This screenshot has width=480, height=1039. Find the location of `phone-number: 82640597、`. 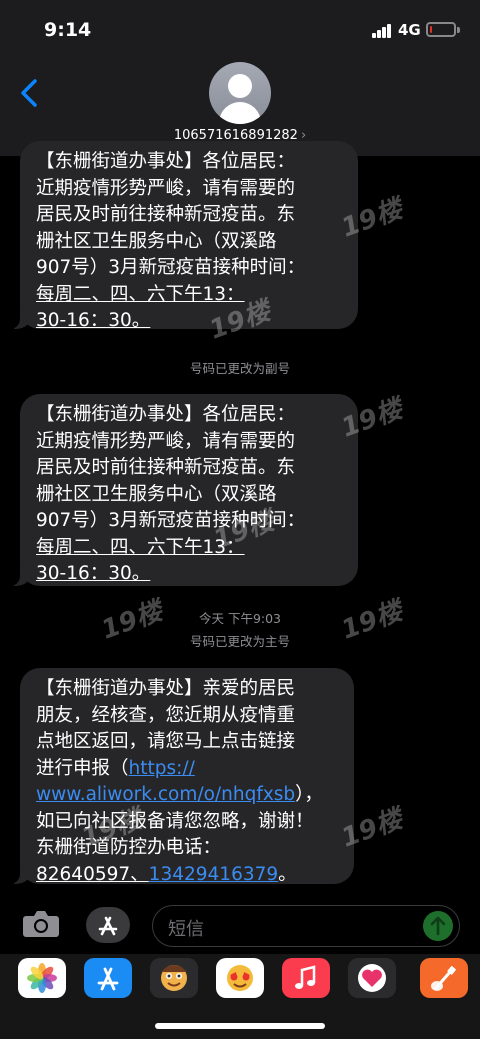

phone-number: 82640597、 is located at coordinates (92, 874).